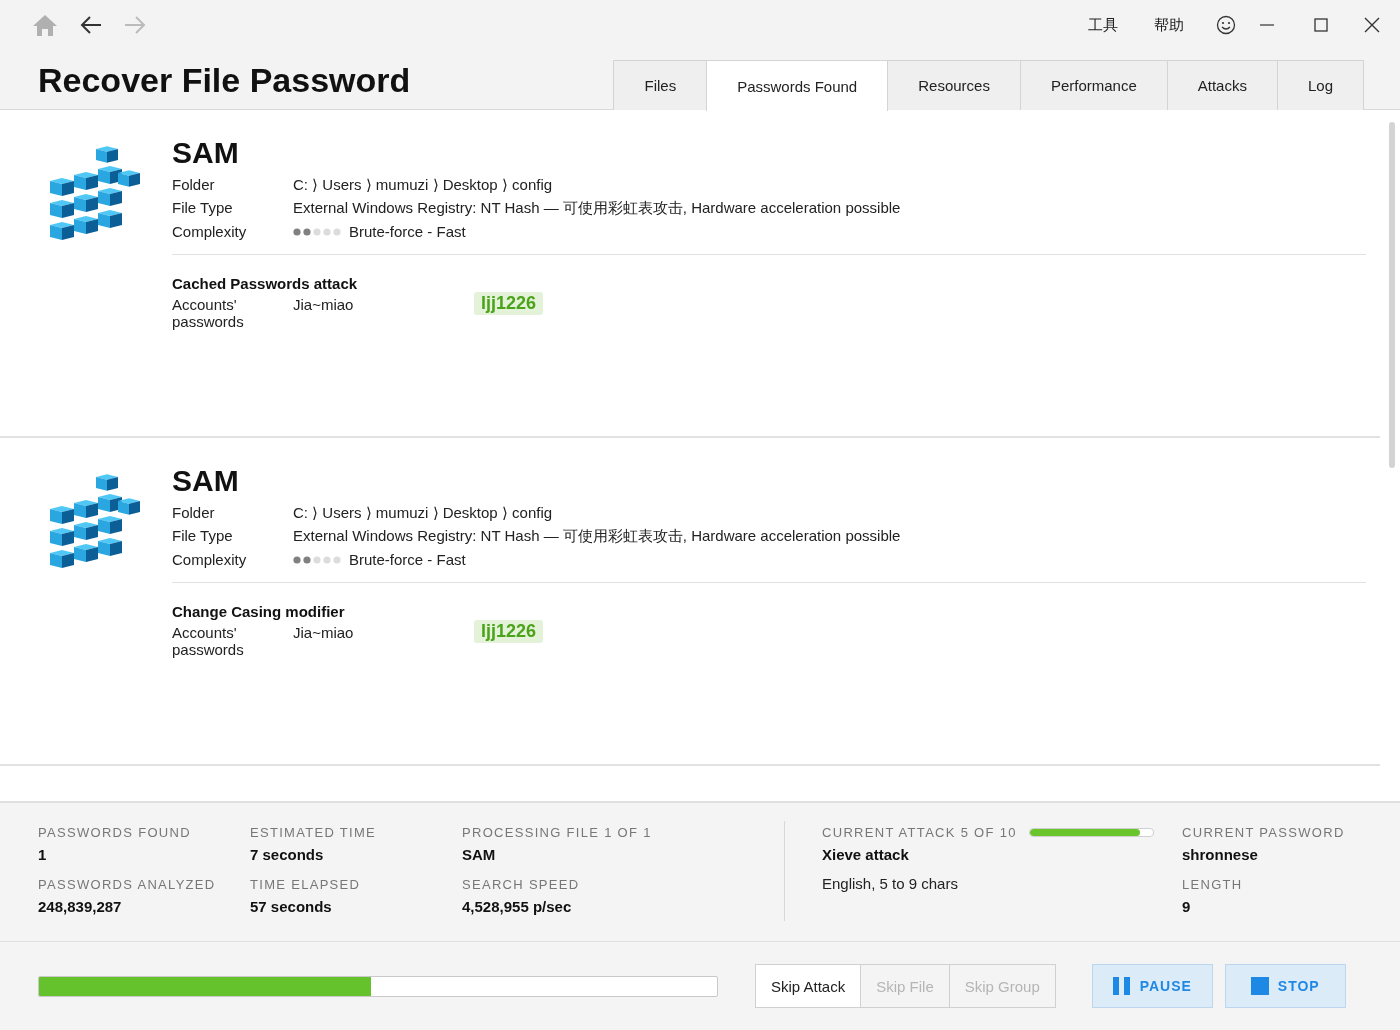  I want to click on pause-icon, so click(1121, 986).